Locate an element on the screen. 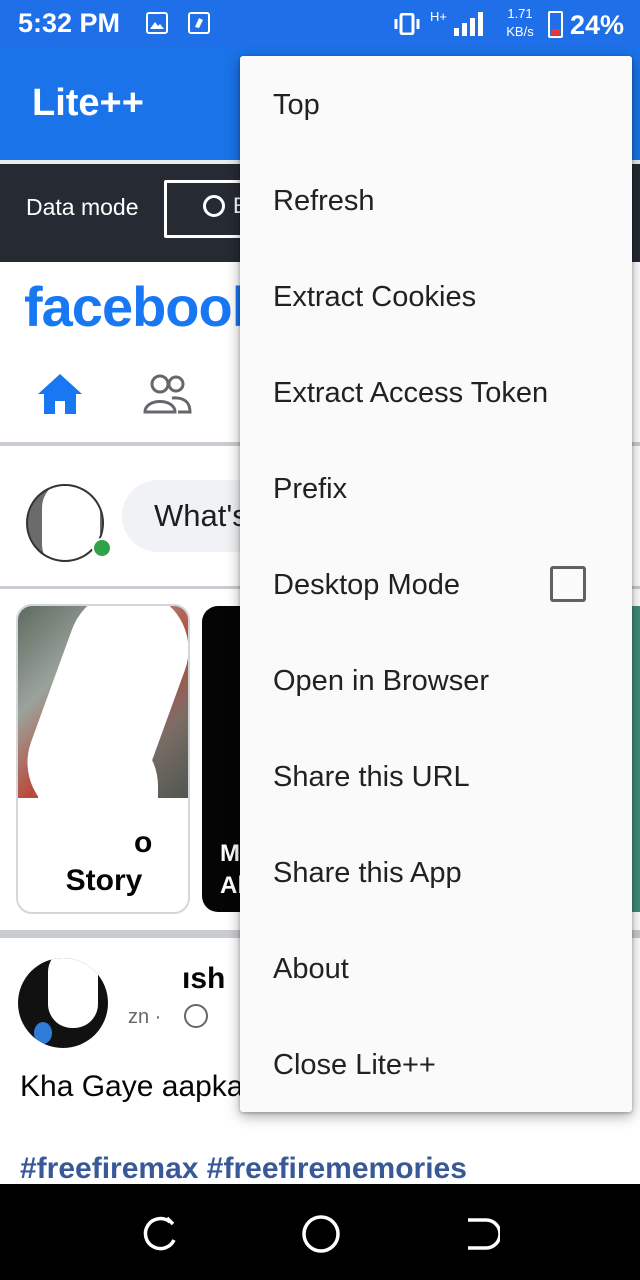  data-mode-label: Data mode is located at coordinates (82, 207).